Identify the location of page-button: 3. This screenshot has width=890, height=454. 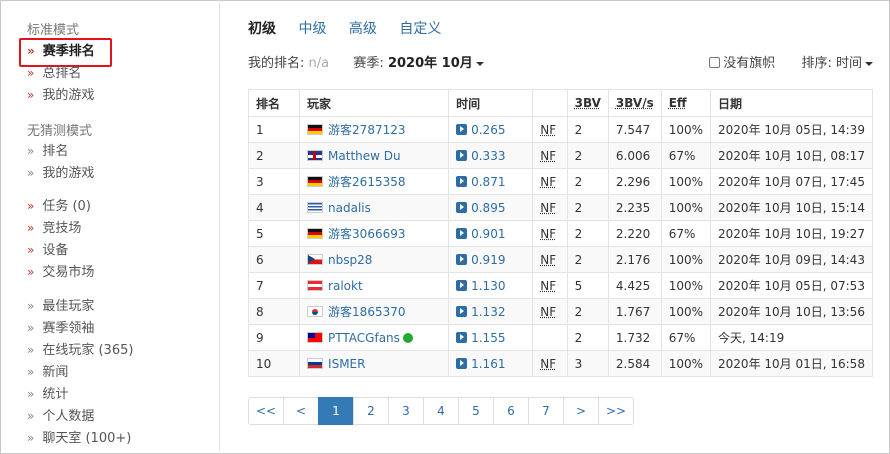
(406, 411).